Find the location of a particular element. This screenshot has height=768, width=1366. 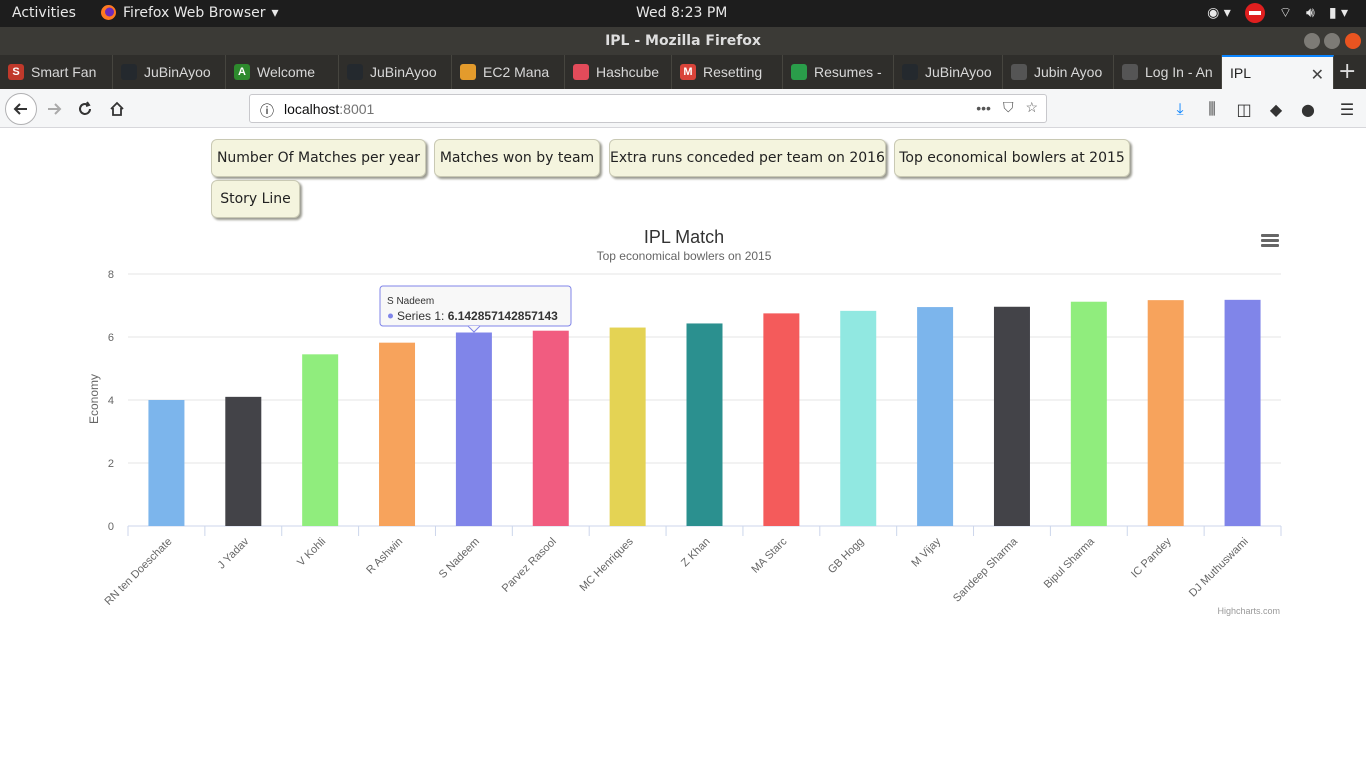

back-button is located at coordinates (21, 109).